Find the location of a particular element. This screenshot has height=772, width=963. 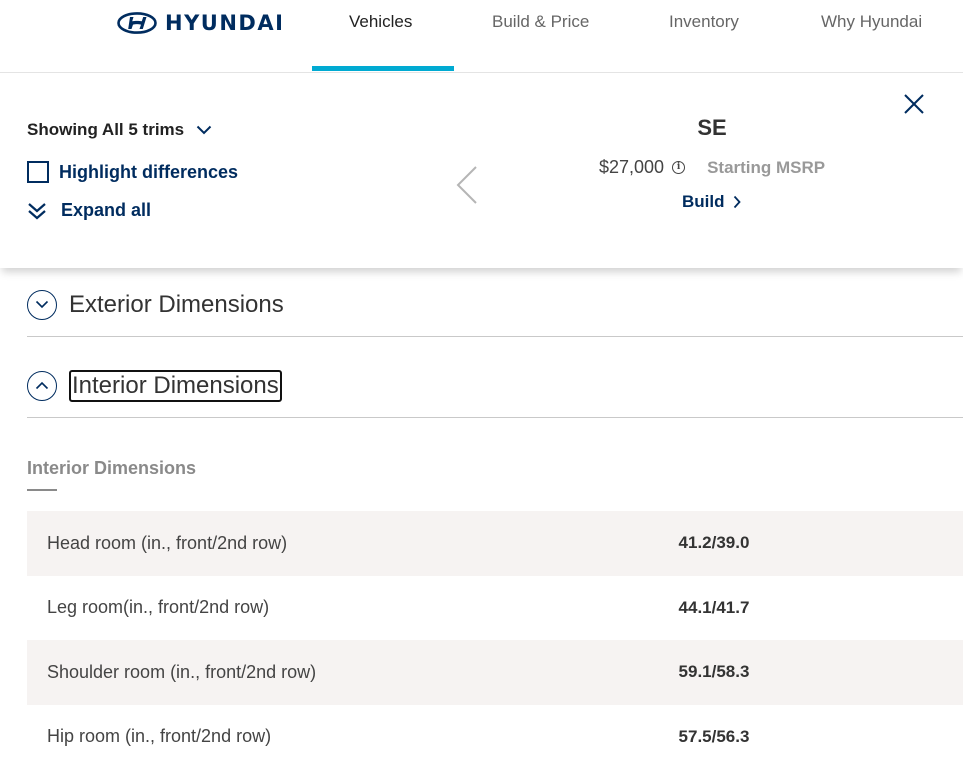

spec-label: Shoulder room (in., front/2nd row) is located at coordinates (182, 671).